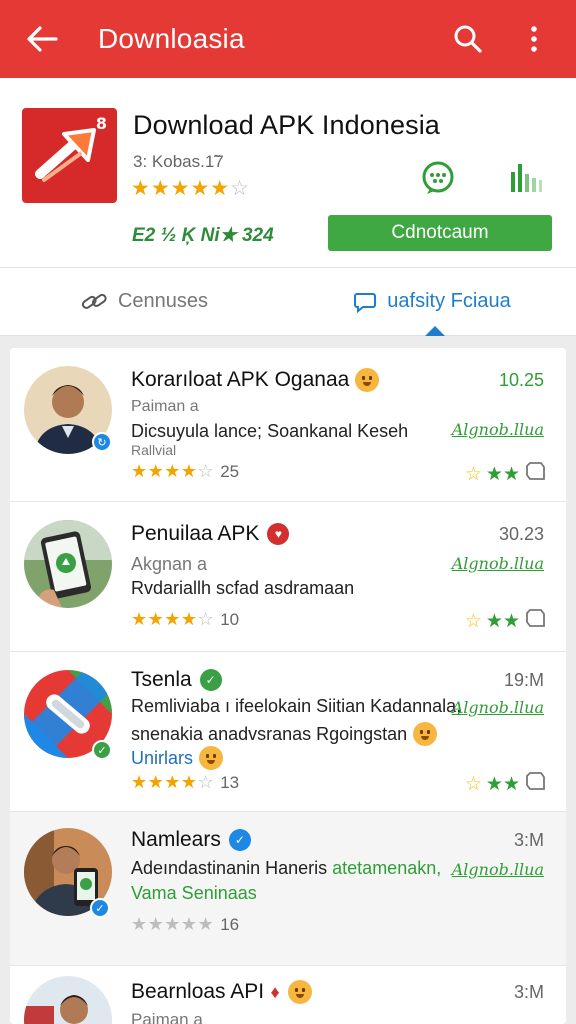  Describe the element at coordinates (198, 991) in the screenshot. I see `review-author-name: Bearnloas API` at that location.